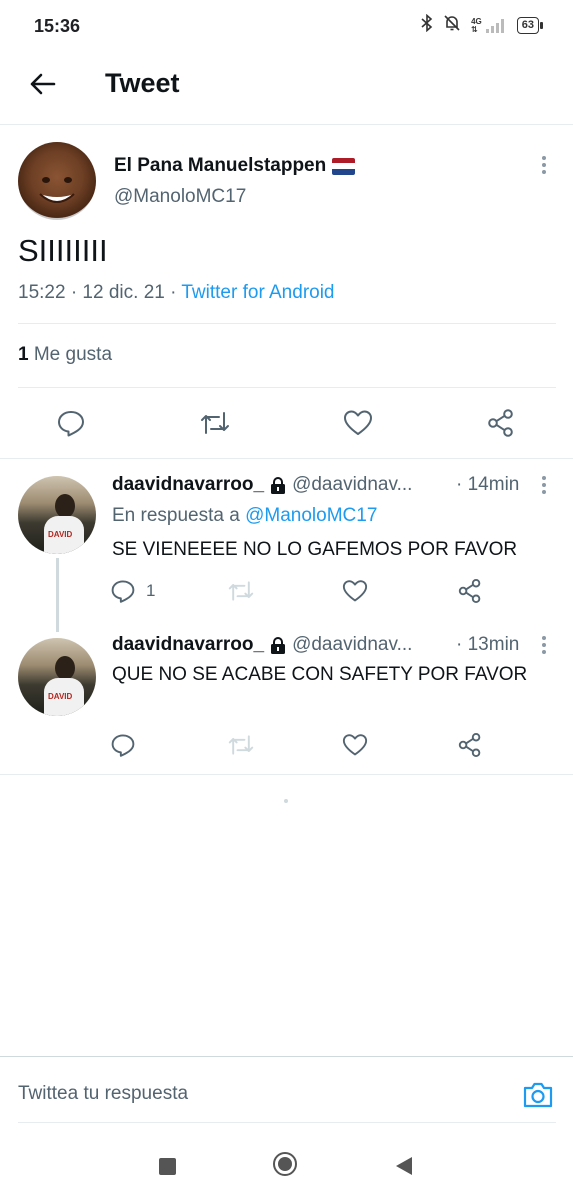 The image size is (573, 1200). I want to click on home-button, so click(285, 1164).